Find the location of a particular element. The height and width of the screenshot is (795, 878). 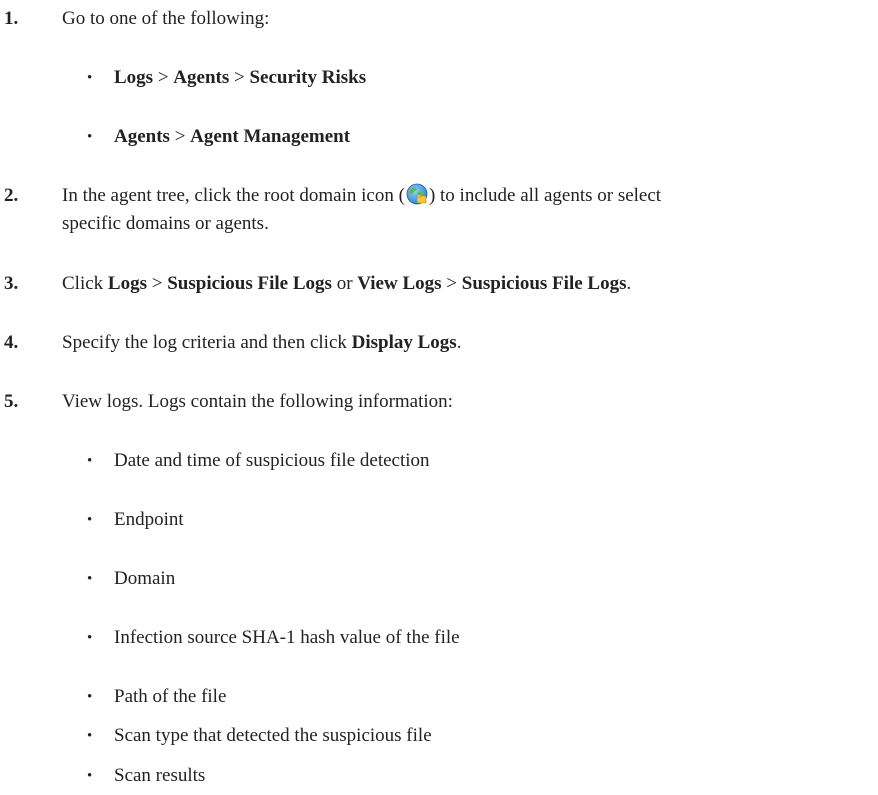

display-logs-label: Display Logs is located at coordinates (404, 342).